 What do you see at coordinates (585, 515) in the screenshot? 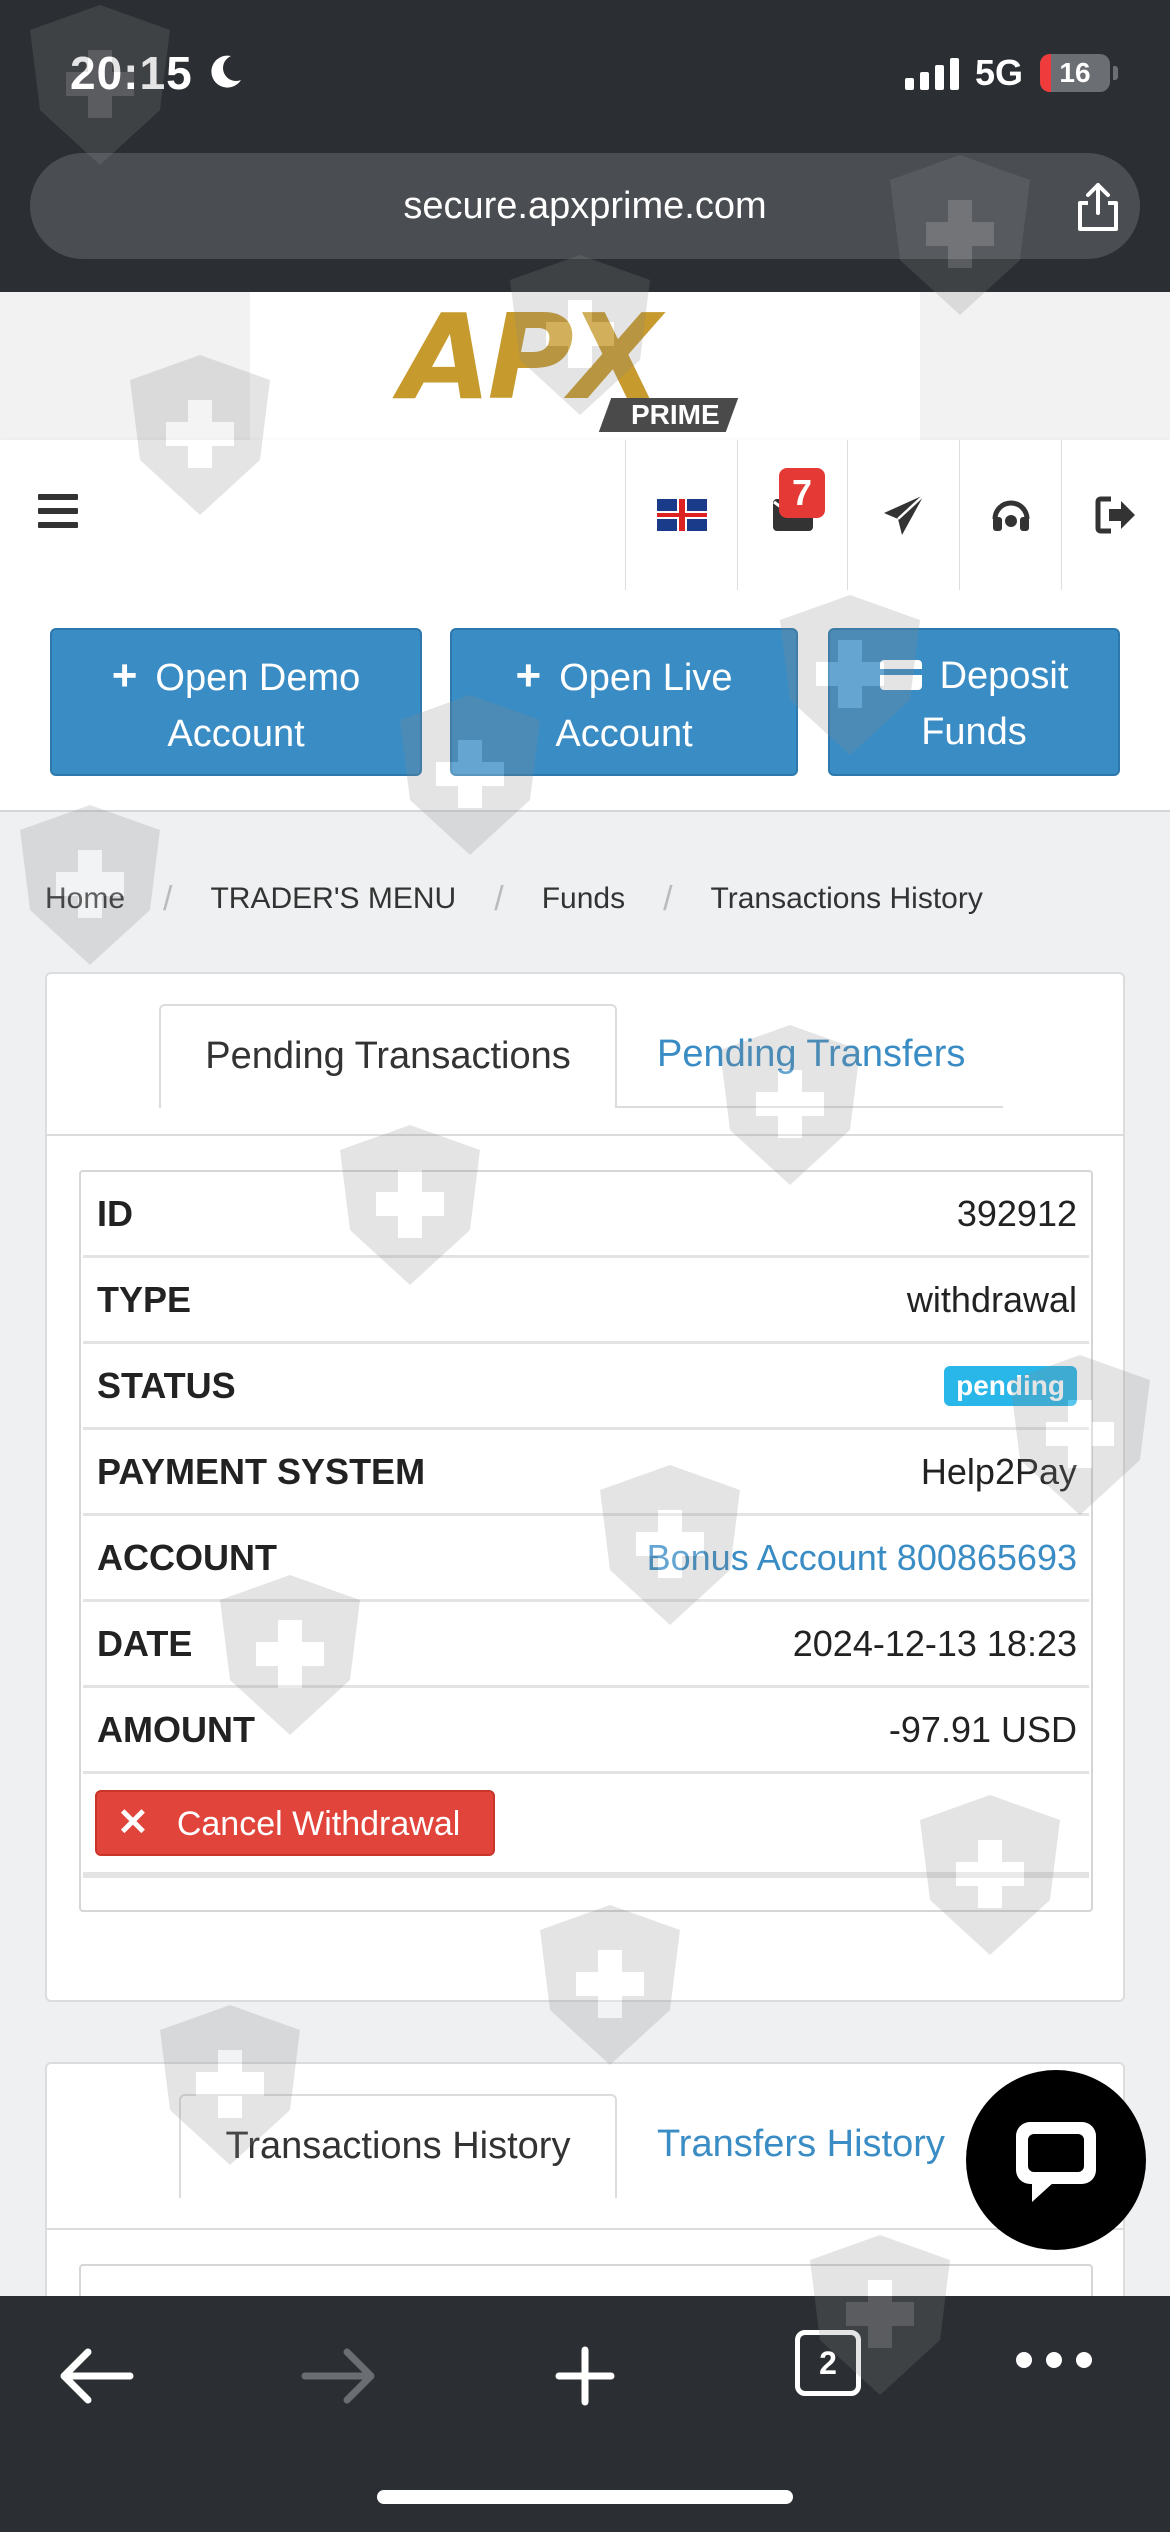
I see `top-navbar` at bounding box center [585, 515].